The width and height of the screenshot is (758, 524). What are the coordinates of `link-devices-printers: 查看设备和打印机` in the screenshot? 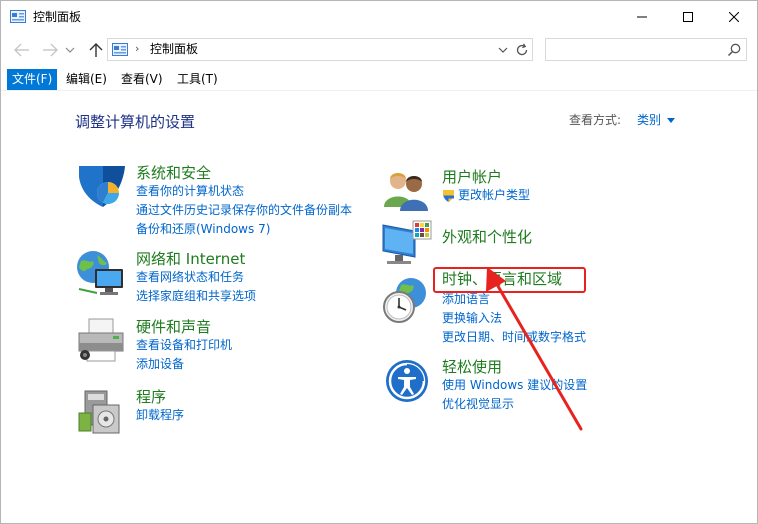 It's located at (184, 345).